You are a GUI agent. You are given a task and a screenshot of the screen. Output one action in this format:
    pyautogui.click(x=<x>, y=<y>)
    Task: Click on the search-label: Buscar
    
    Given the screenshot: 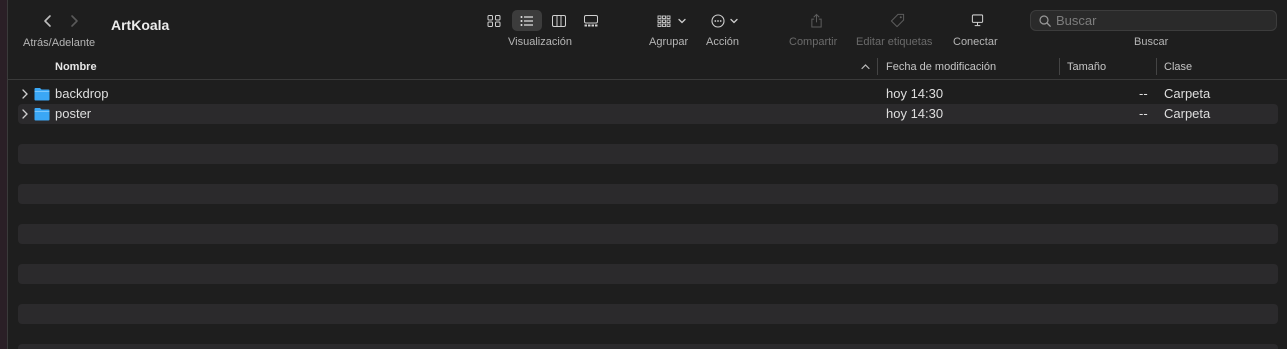 What is the action you would take?
    pyautogui.click(x=1151, y=42)
    